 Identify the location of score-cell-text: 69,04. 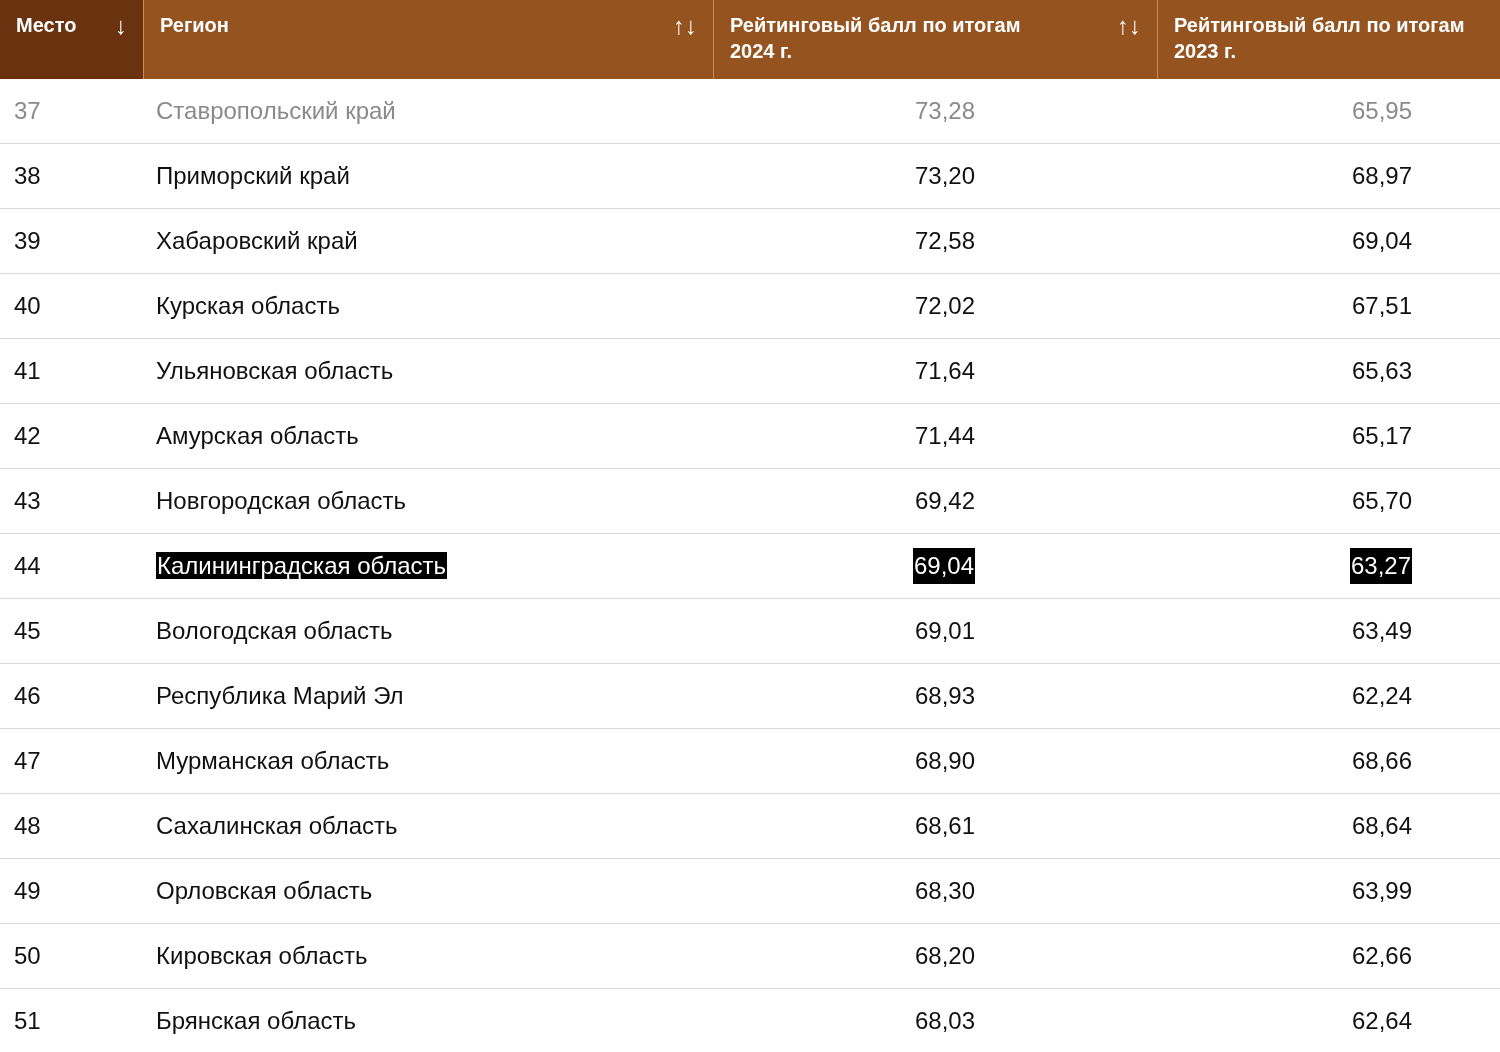
(1381, 241).